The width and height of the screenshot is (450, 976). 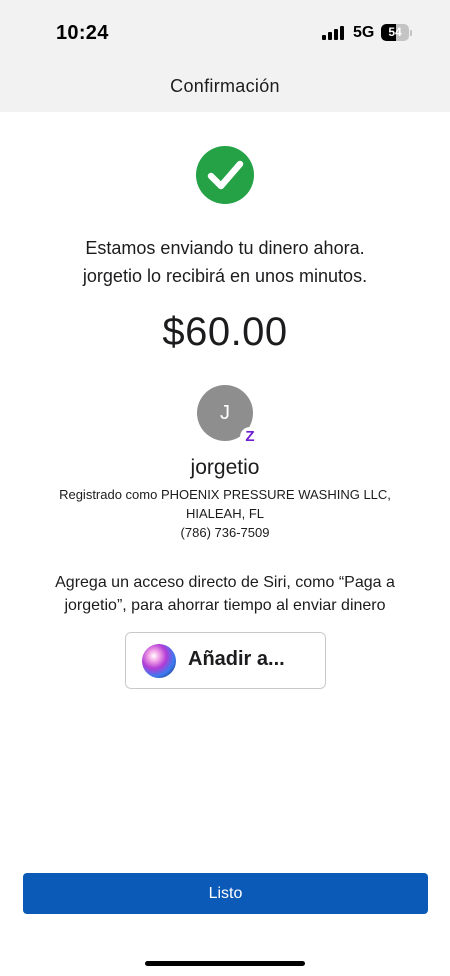 I want to click on battery-tip, so click(x=411, y=33).